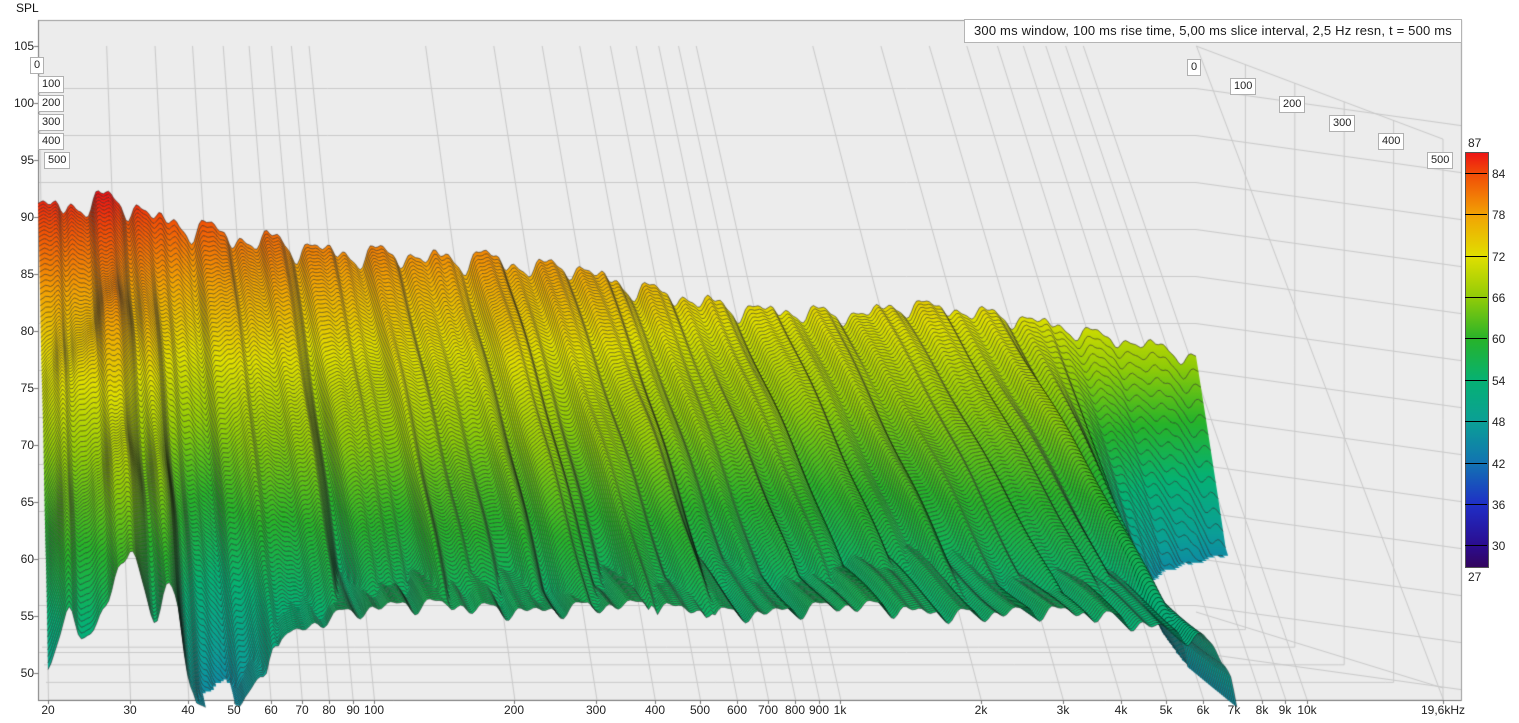 The image size is (1519, 723). I want to click on freq-tick-label: 300, so click(596, 710).